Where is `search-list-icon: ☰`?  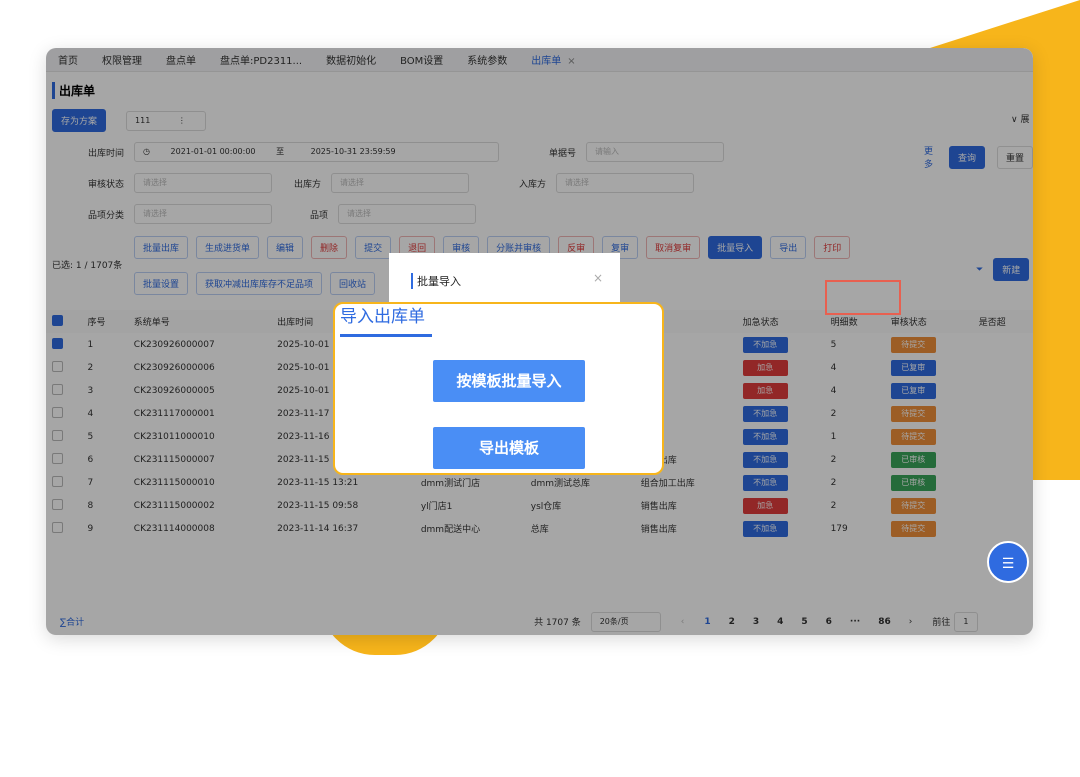
search-list-icon: ☰ is located at coordinates (1008, 562).